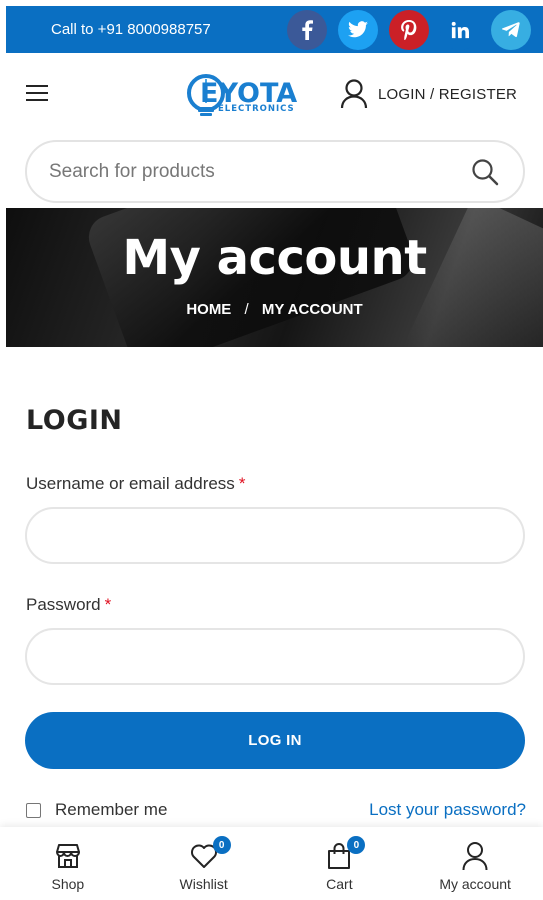  I want to click on nav-shop: Shop, so click(68, 863).